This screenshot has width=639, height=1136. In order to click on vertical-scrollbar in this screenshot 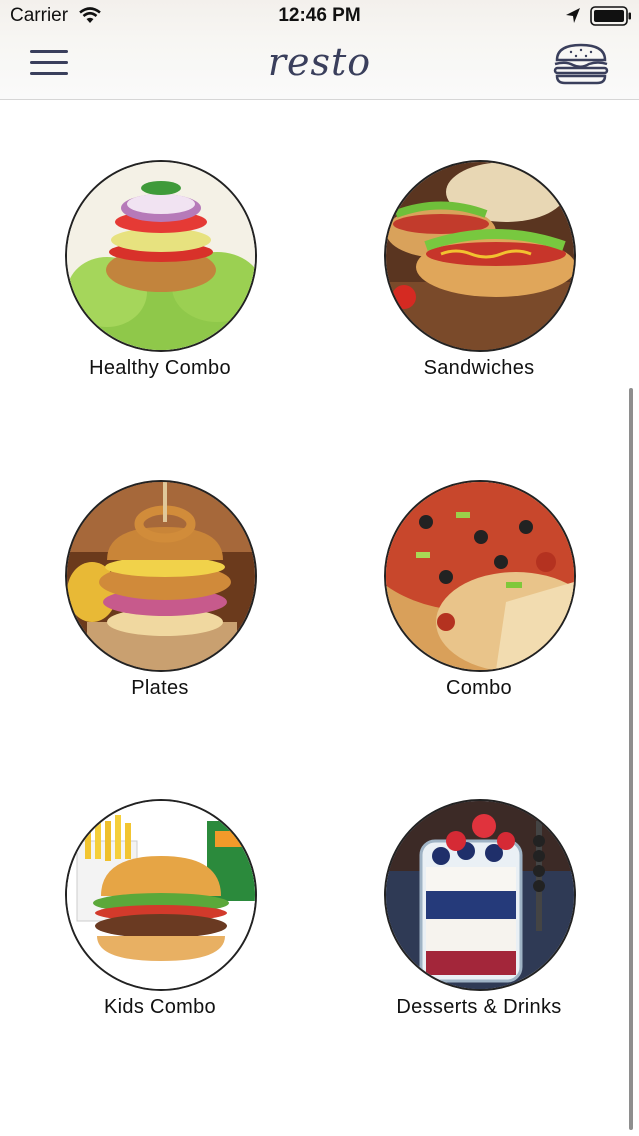, I will do `click(631, 759)`.